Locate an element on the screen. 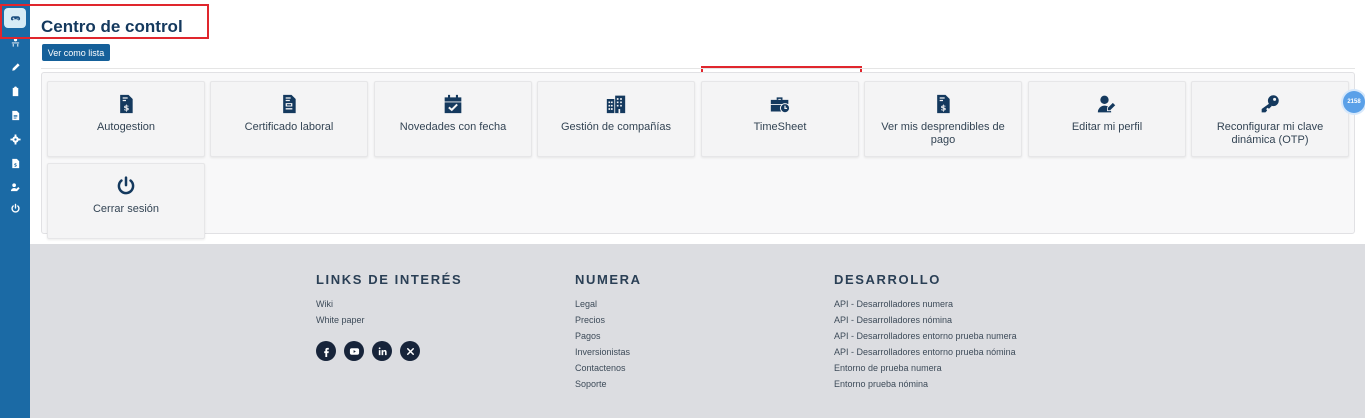 This screenshot has width=1365, height=418. card-reconfigurar-otp: Reconfigurar mi clave dinámica (OTP) is located at coordinates (1270, 119).